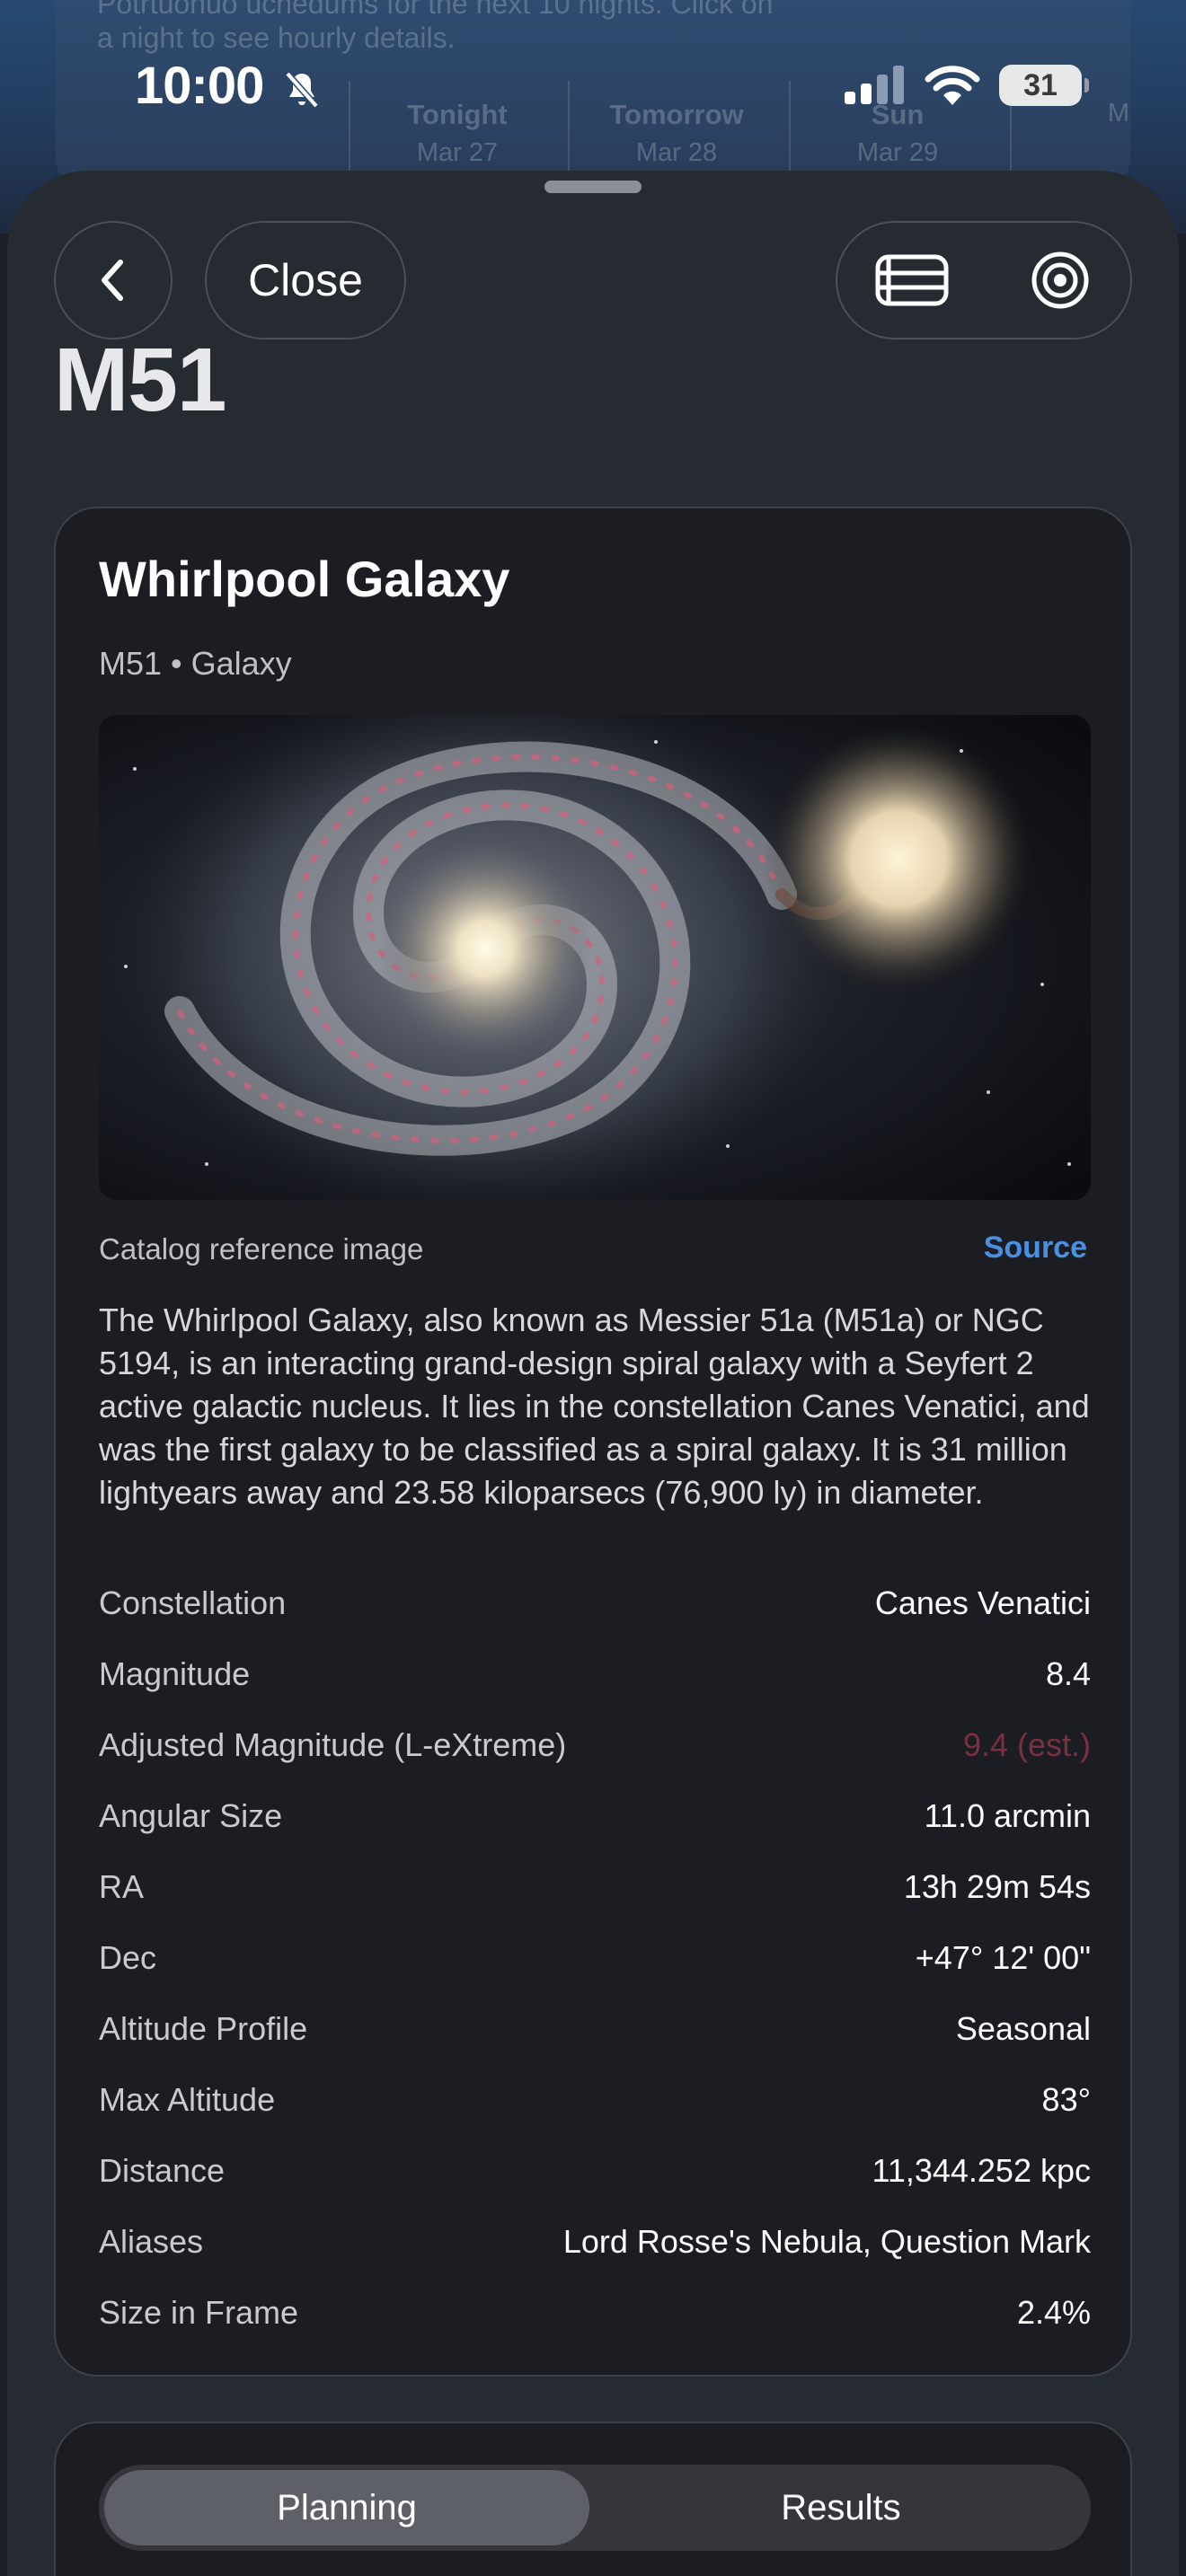 The image size is (1186, 2576). I want to click on chevron-left-icon, so click(112, 280).